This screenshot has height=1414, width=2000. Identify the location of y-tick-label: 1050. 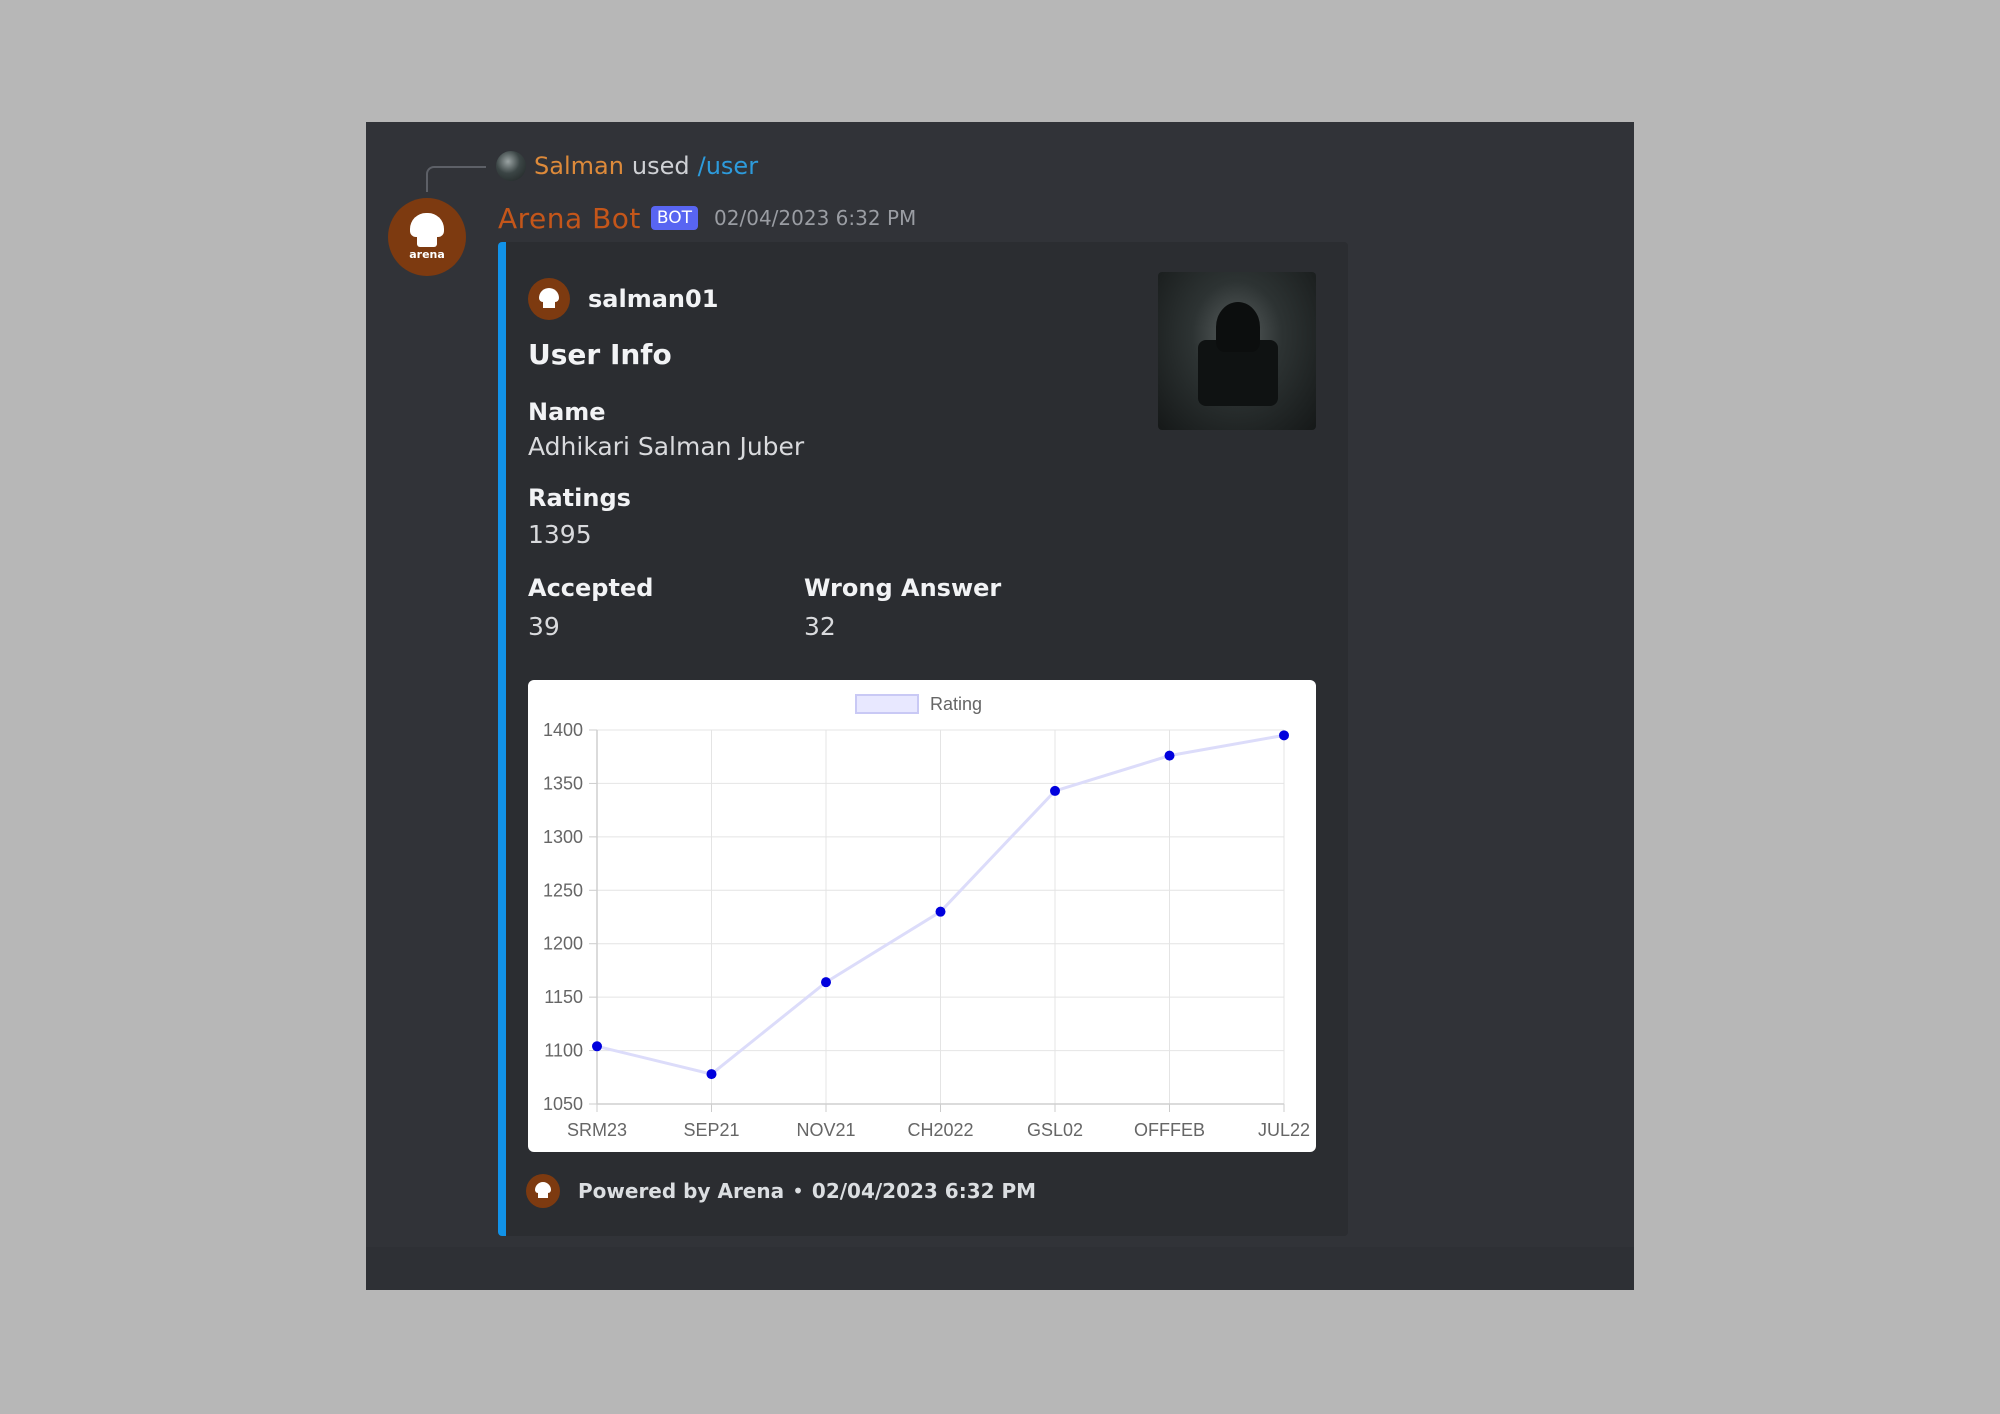
(563, 1104).